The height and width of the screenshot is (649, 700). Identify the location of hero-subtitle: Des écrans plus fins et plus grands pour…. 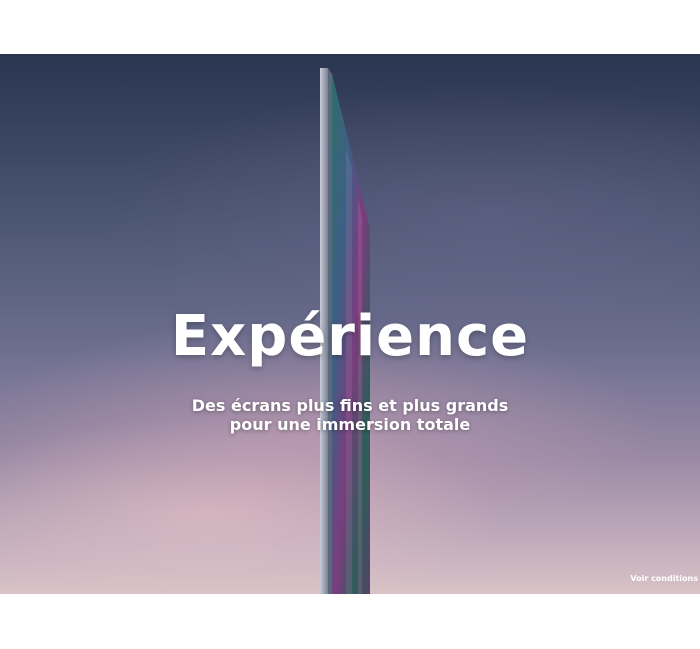
(350, 415).